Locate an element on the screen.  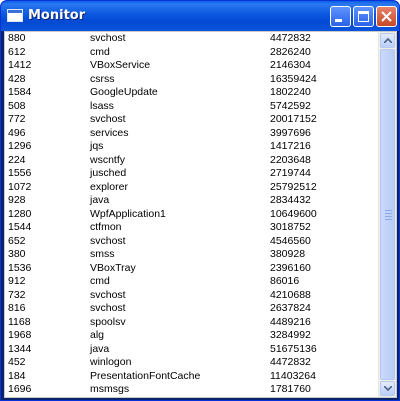
process-id: 1696 is located at coordinates (20, 389).